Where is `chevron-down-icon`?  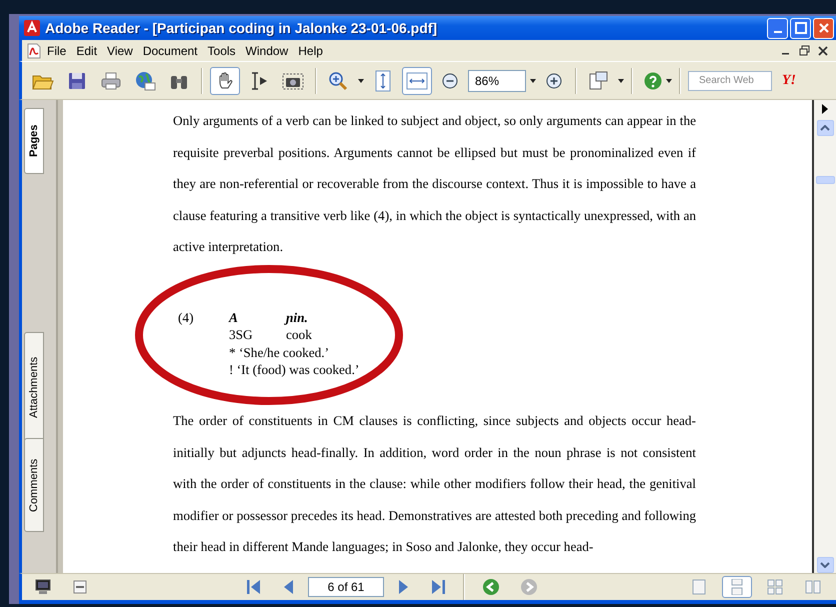 chevron-down-icon is located at coordinates (825, 565).